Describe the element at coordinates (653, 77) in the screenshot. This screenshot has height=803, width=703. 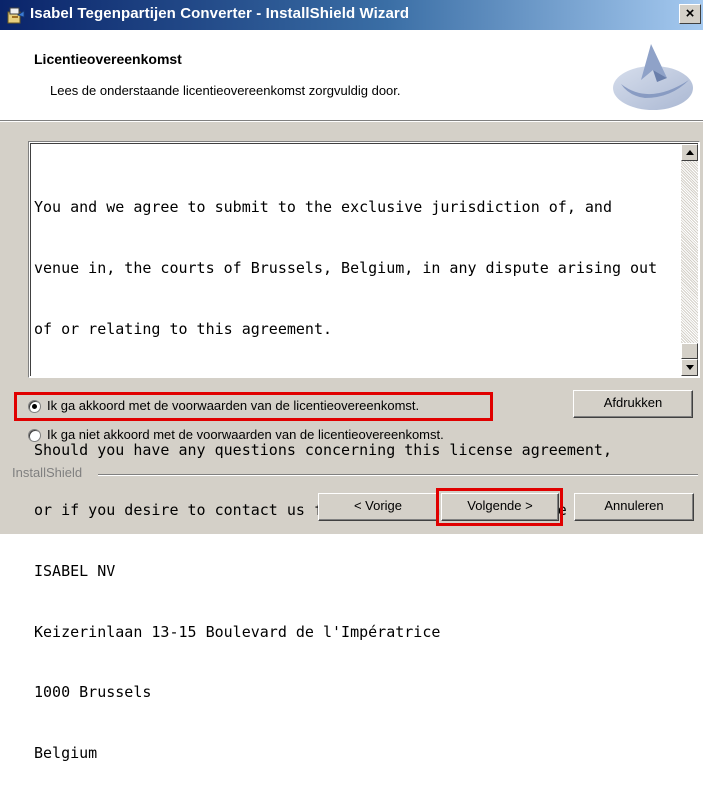
I see `installshield-logo` at that location.